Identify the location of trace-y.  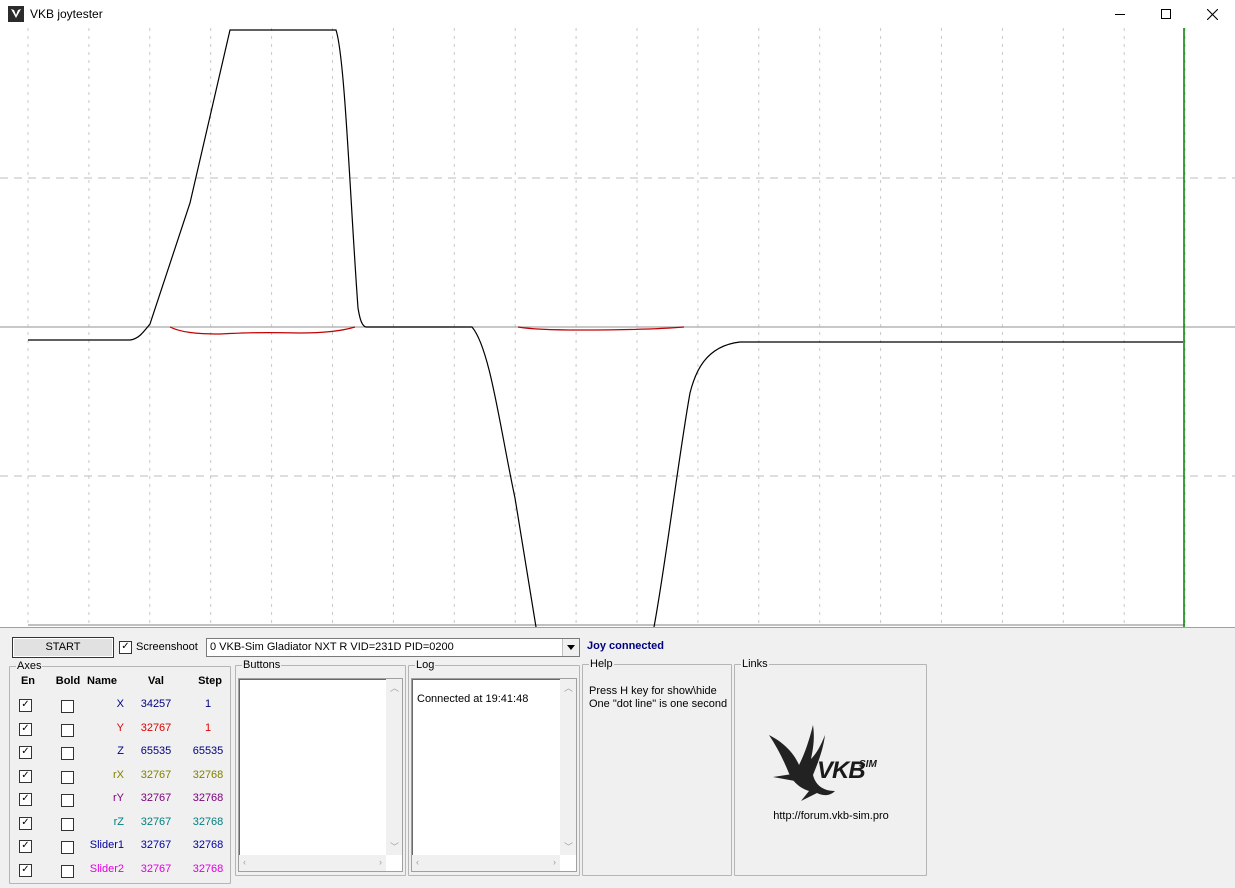
(427, 330).